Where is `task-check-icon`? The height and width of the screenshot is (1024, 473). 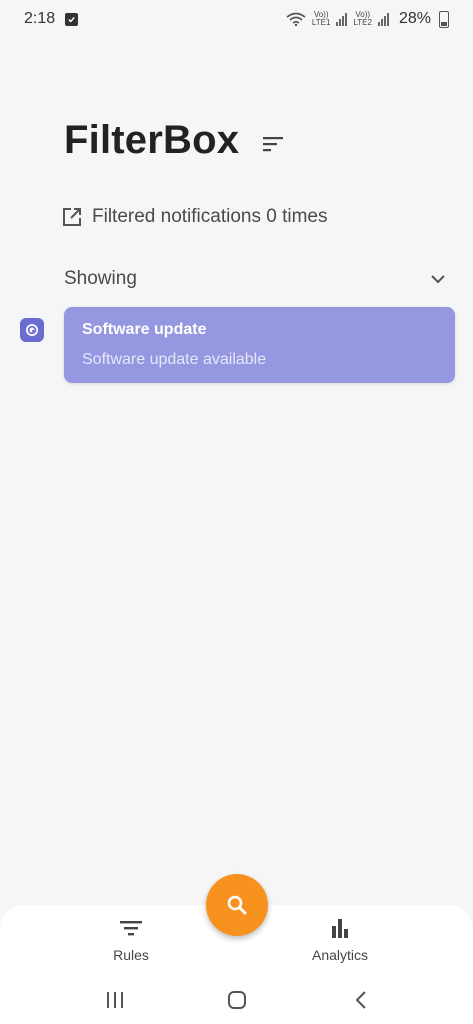 task-check-icon is located at coordinates (72, 19).